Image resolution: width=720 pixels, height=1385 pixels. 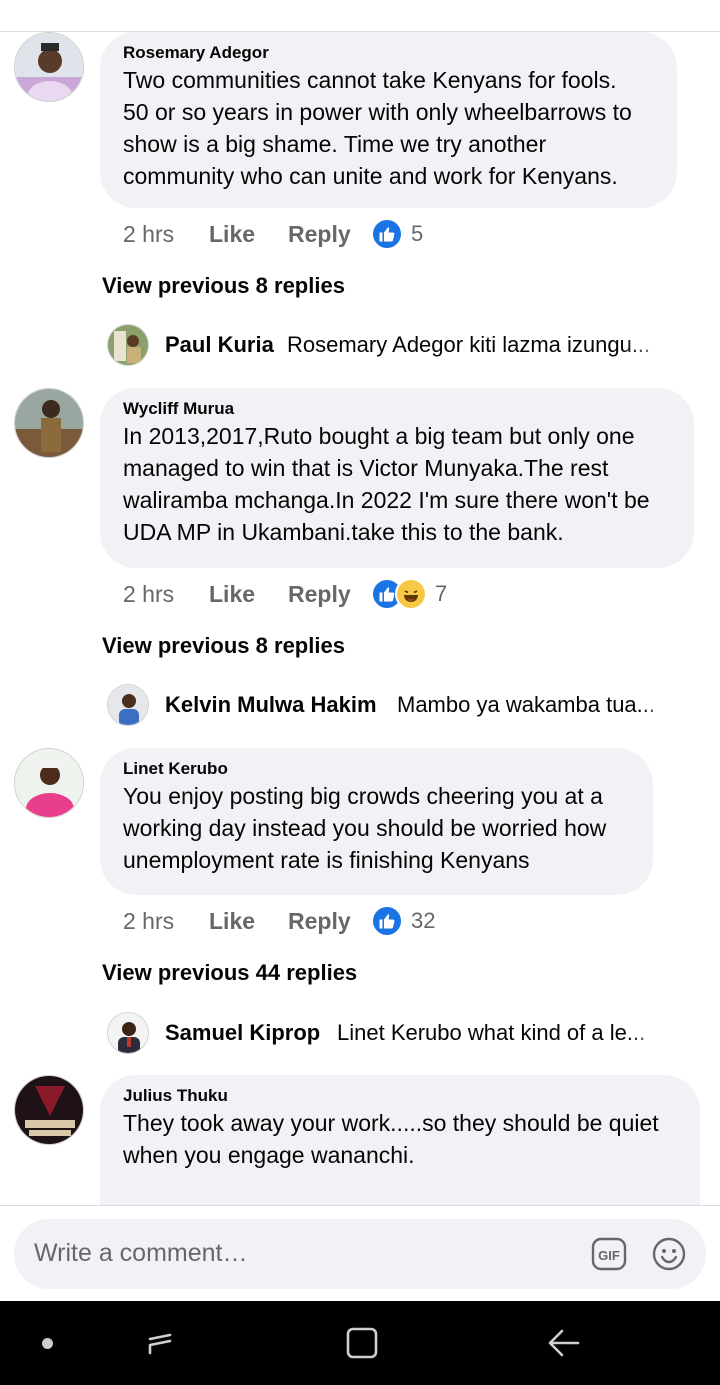 I want to click on reactions-summary: 7, so click(x=409, y=594).